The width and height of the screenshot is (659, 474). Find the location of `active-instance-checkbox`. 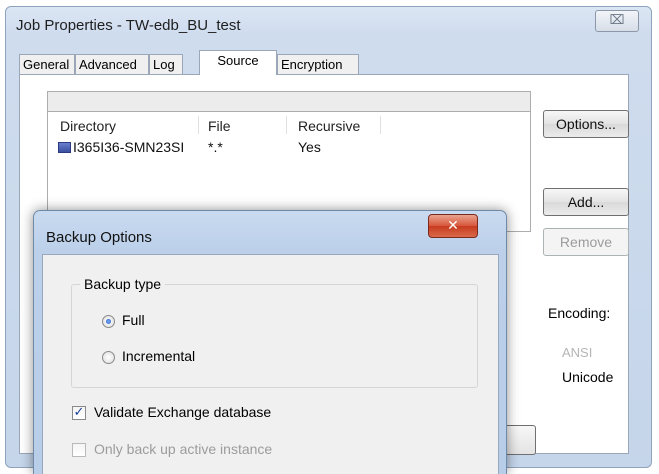

active-instance-checkbox is located at coordinates (79, 450).